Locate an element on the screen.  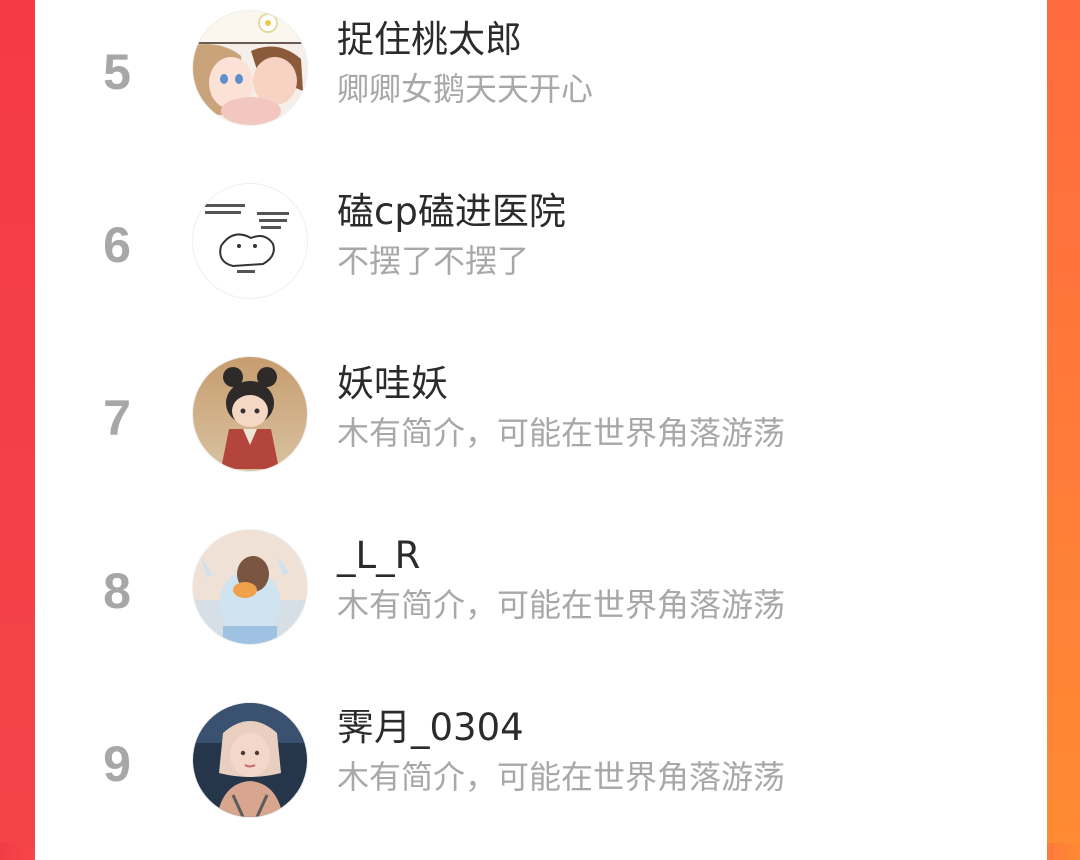
user-bio: 不摆了不摆了 is located at coordinates (433, 261).